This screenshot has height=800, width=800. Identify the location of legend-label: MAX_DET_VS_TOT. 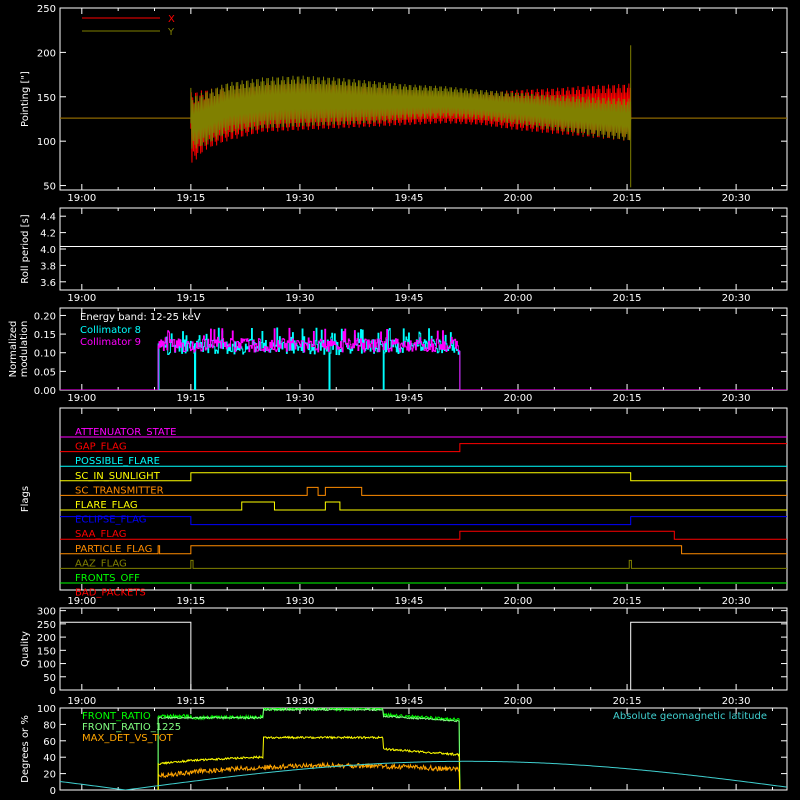
(128, 738).